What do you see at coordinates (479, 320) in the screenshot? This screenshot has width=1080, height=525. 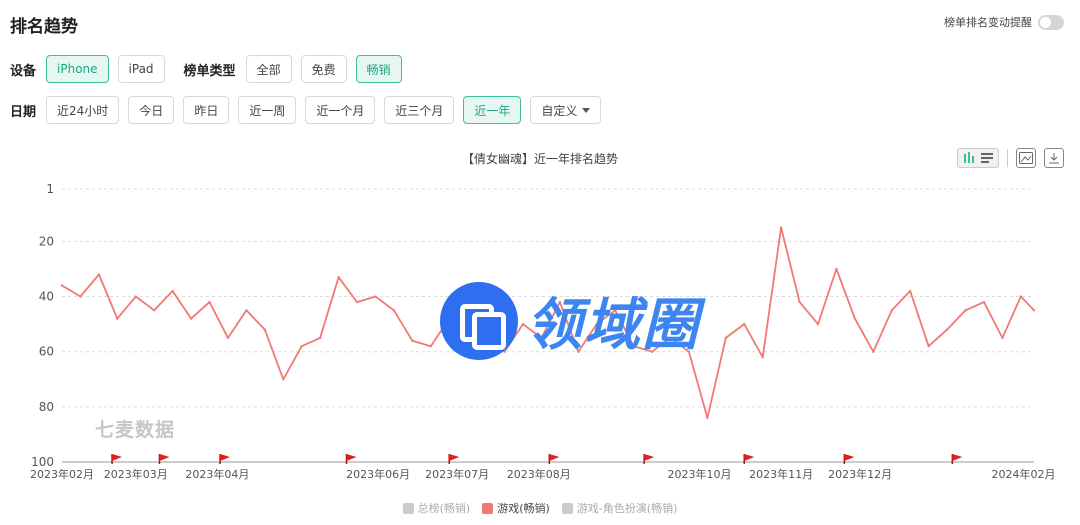 I see `brand-logo-icon` at bounding box center [479, 320].